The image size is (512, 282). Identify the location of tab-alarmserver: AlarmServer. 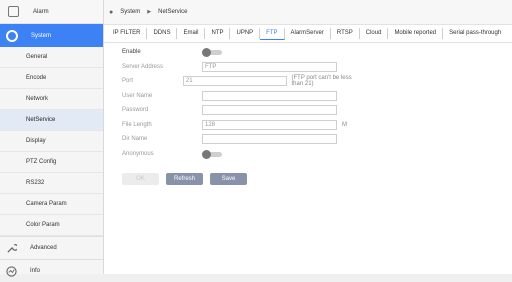
(308, 33).